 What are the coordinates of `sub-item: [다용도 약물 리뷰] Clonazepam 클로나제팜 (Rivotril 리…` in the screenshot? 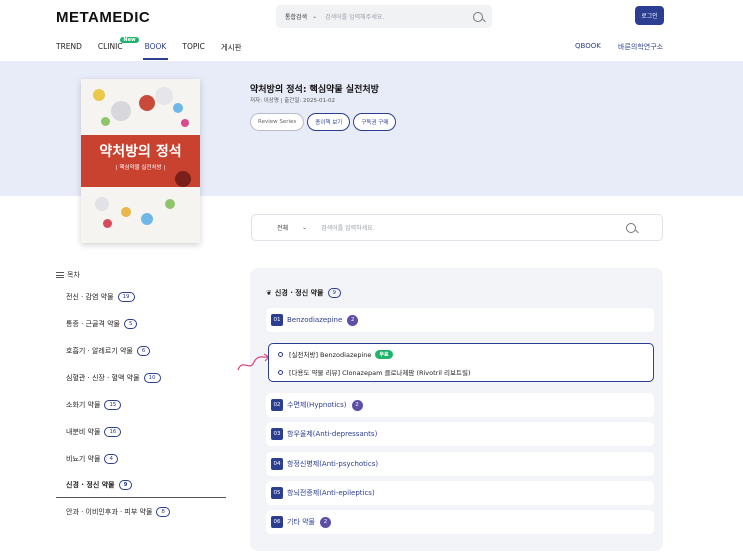 It's located at (374, 372).